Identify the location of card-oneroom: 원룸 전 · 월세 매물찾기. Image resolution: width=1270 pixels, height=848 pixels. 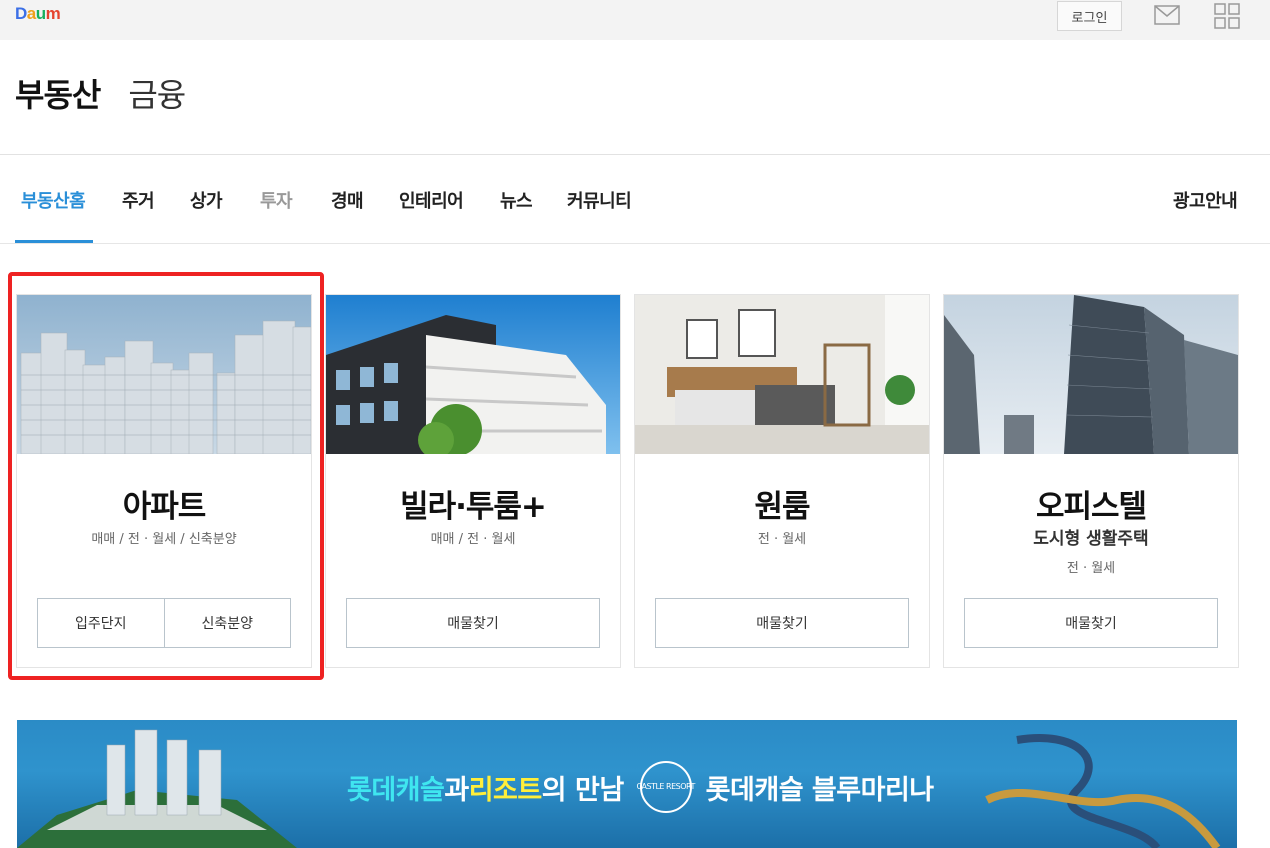
(782, 481).